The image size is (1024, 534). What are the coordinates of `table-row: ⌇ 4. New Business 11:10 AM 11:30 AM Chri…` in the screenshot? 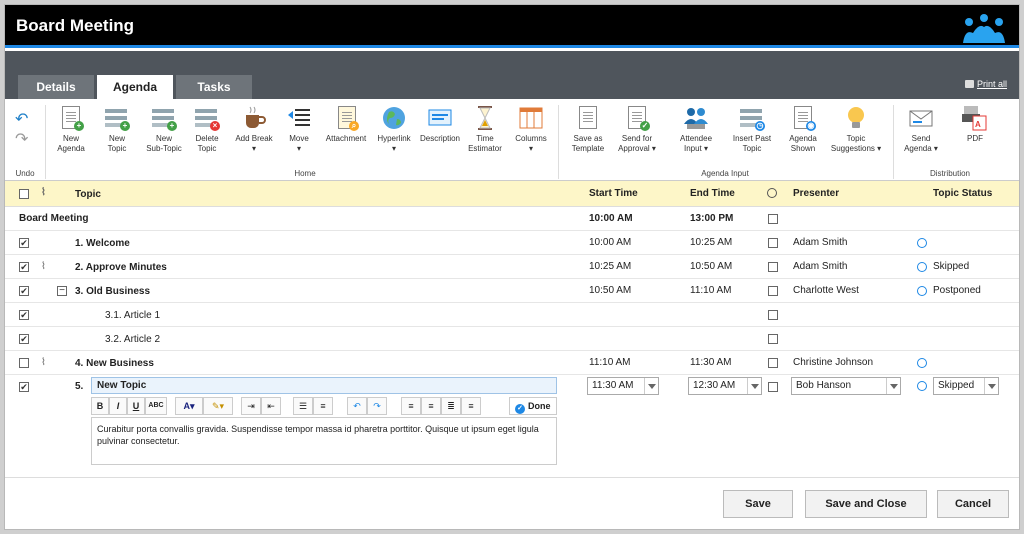 It's located at (512, 363).